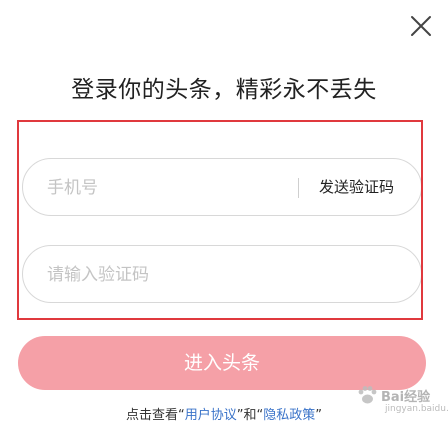 Image resolution: width=448 pixels, height=432 pixels. I want to click on close-button, so click(421, 26).